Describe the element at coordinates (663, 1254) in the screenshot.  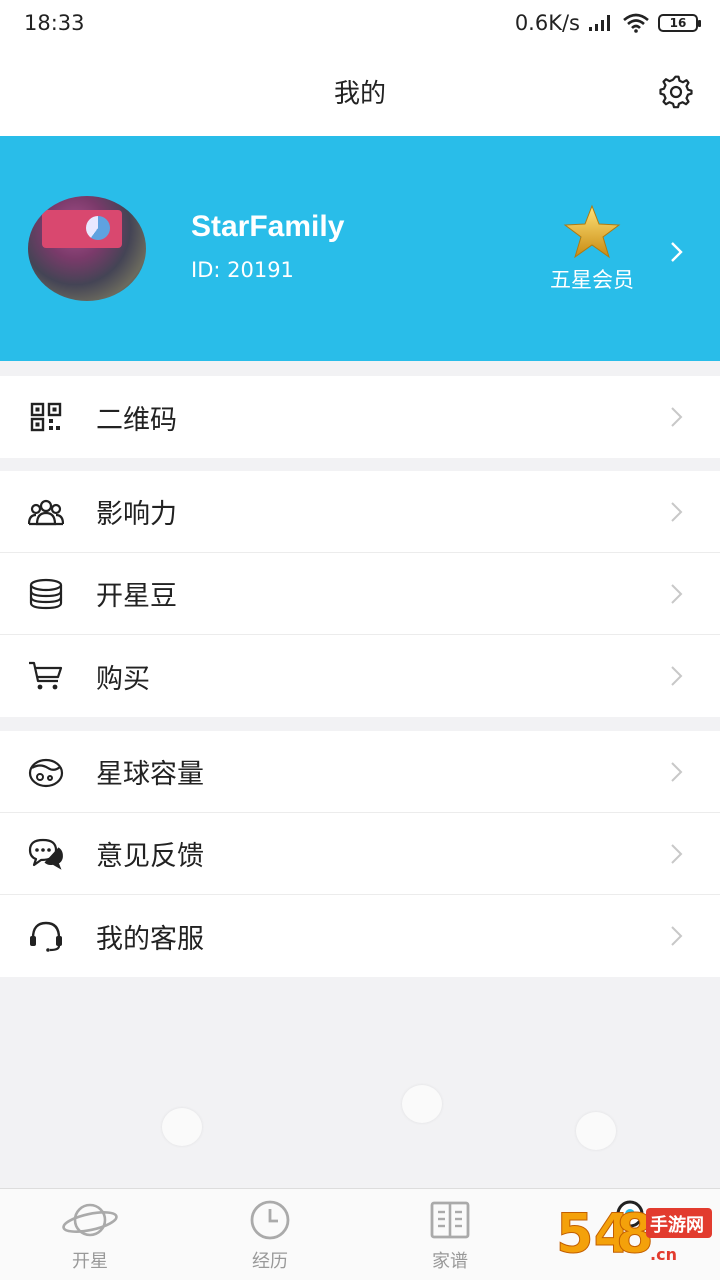
I see `svg-text: .cn` at that location.